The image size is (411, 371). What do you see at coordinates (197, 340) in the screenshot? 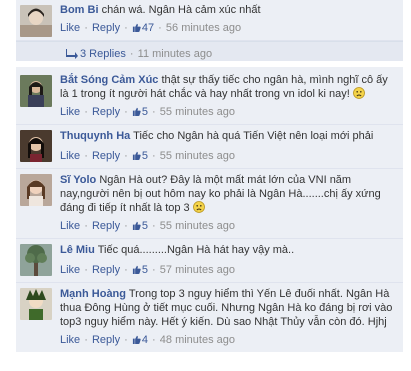
I see `timestamp: 48 minutes ago` at bounding box center [197, 340].